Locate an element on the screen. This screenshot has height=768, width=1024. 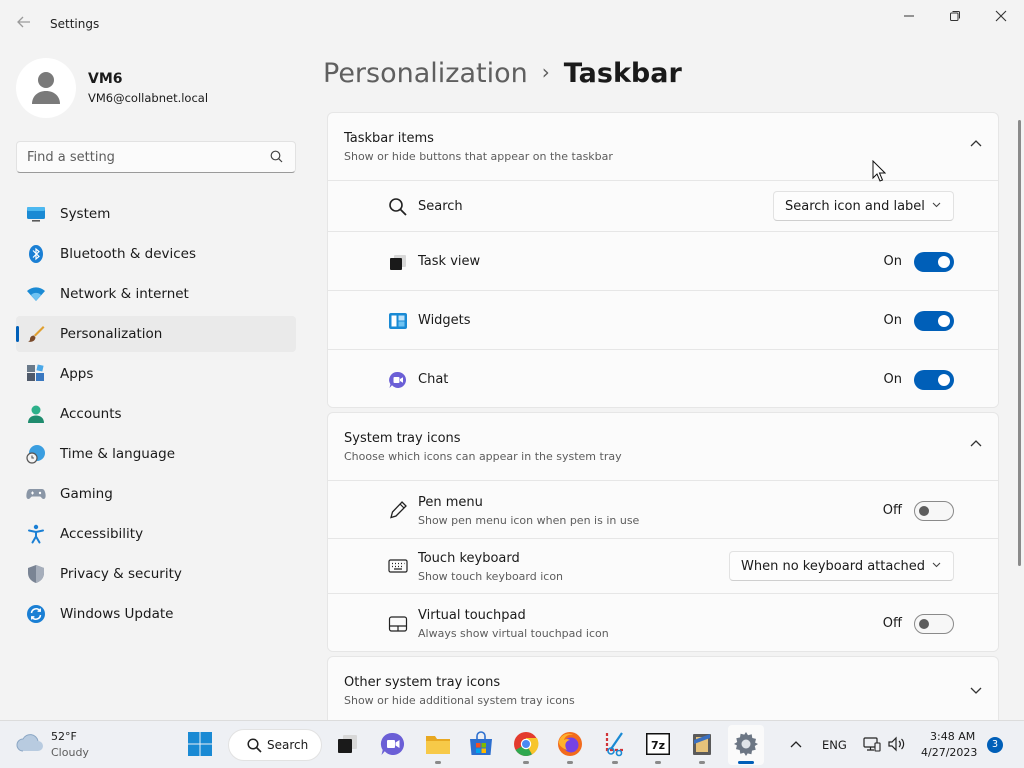
sidebar-item-label: Windows Update is located at coordinates (117, 614).